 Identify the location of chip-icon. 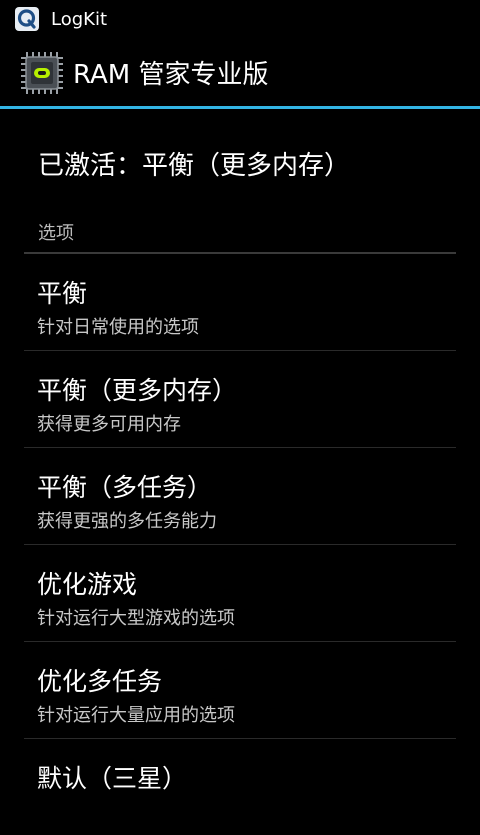
(42, 73).